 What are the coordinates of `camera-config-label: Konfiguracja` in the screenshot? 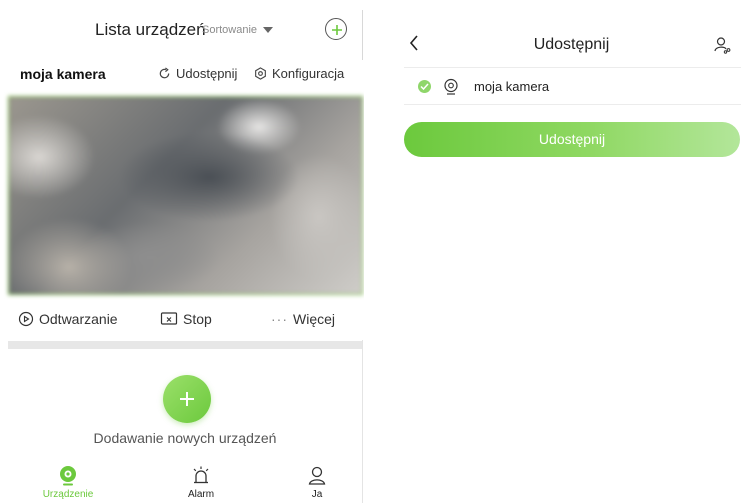 It's located at (308, 73).